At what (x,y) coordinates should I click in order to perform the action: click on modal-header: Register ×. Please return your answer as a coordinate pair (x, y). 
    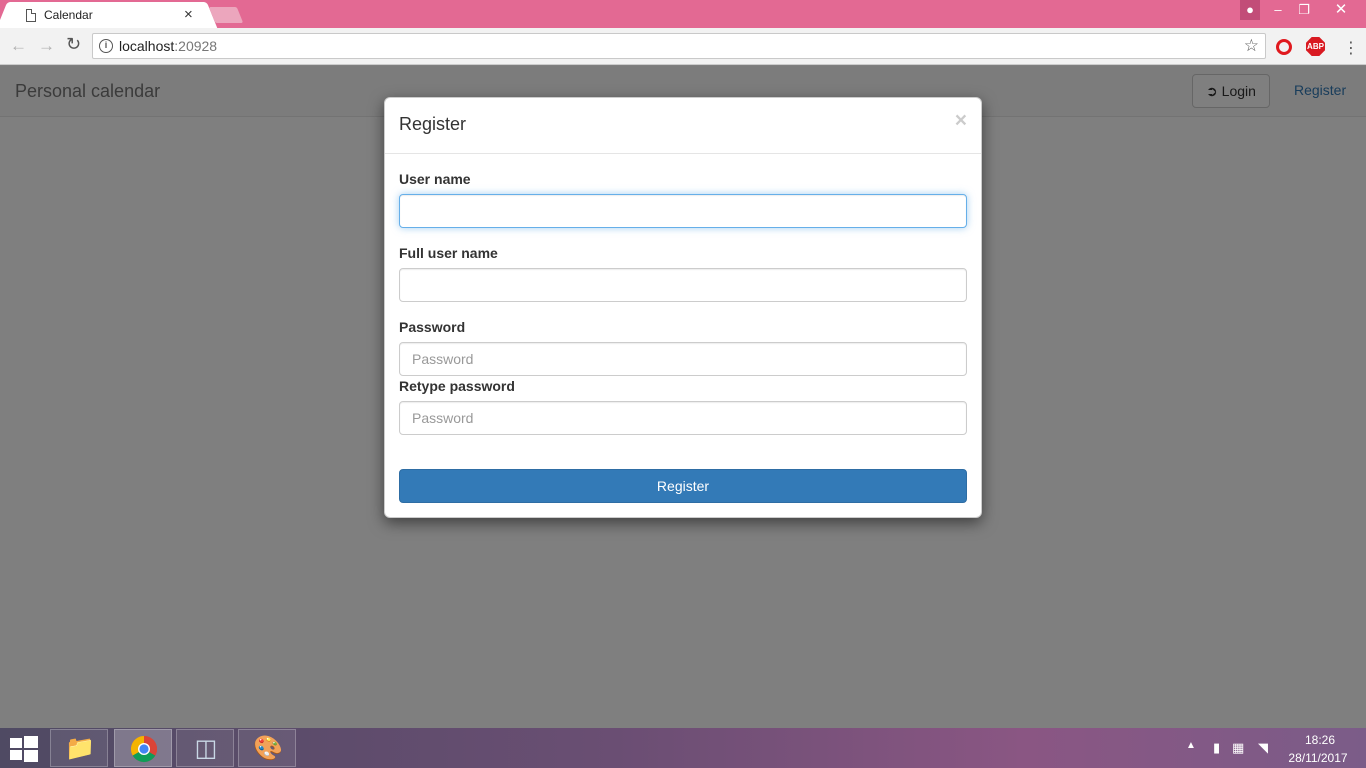
    Looking at the image, I should click on (683, 126).